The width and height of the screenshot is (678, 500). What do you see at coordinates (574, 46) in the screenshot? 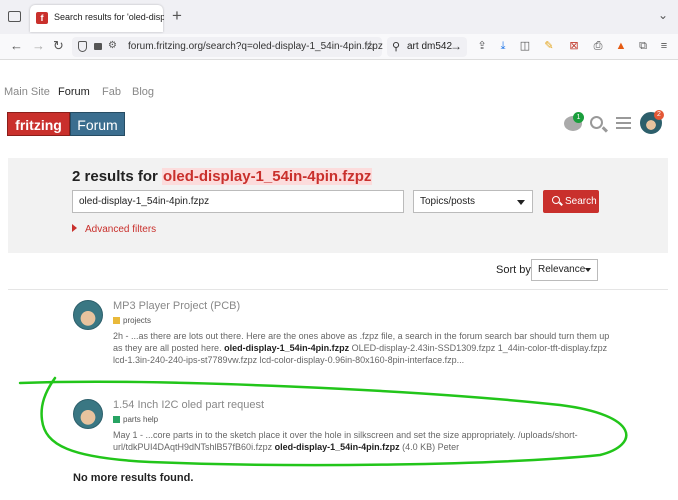
I see `block-icon: ⊠` at bounding box center [574, 46].